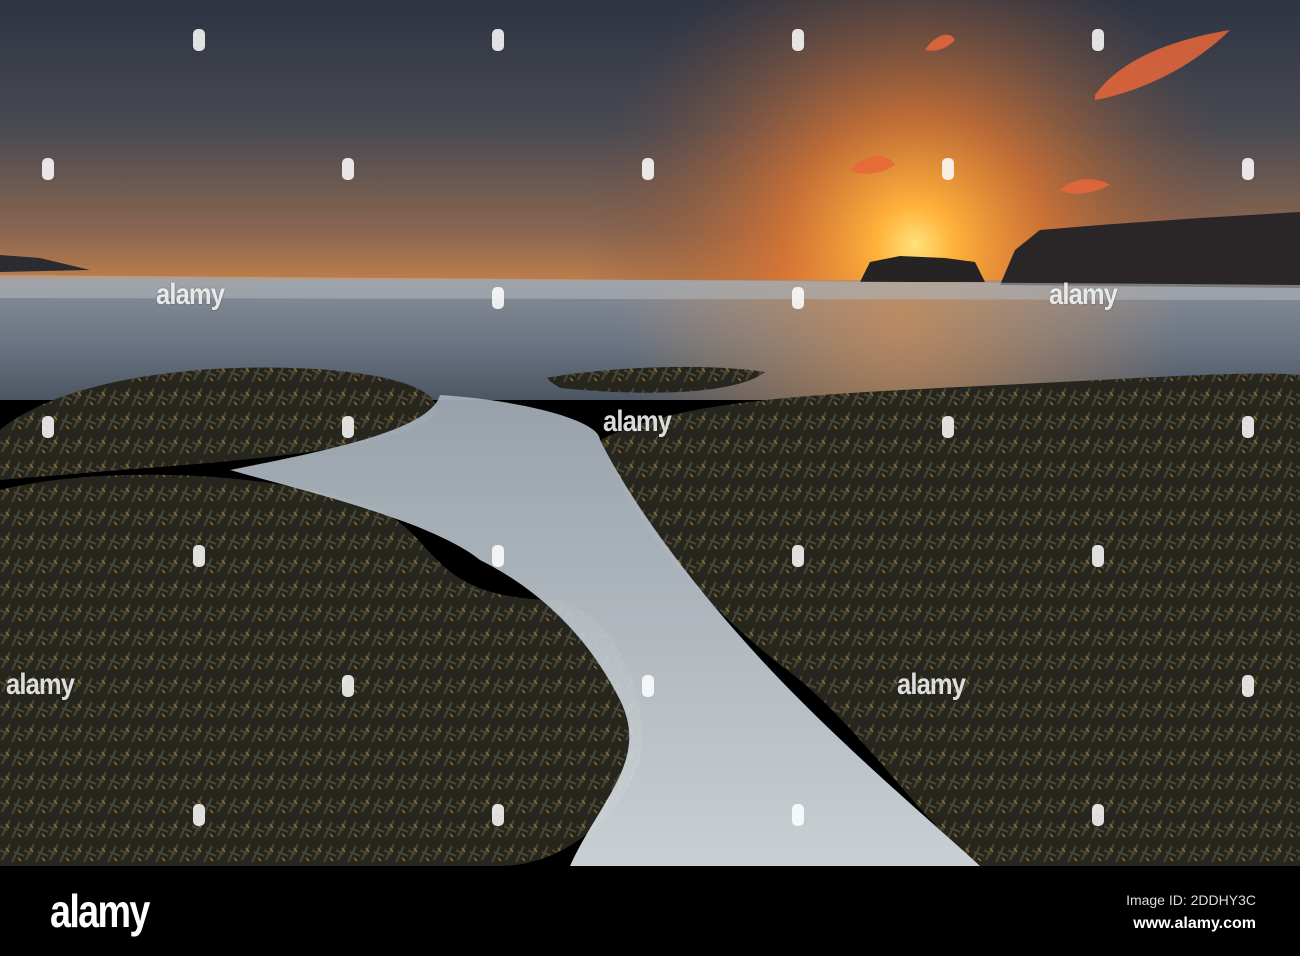 The image size is (1300, 956). I want to click on image-id: Image ID: 2DDHY3C, so click(1191, 900).